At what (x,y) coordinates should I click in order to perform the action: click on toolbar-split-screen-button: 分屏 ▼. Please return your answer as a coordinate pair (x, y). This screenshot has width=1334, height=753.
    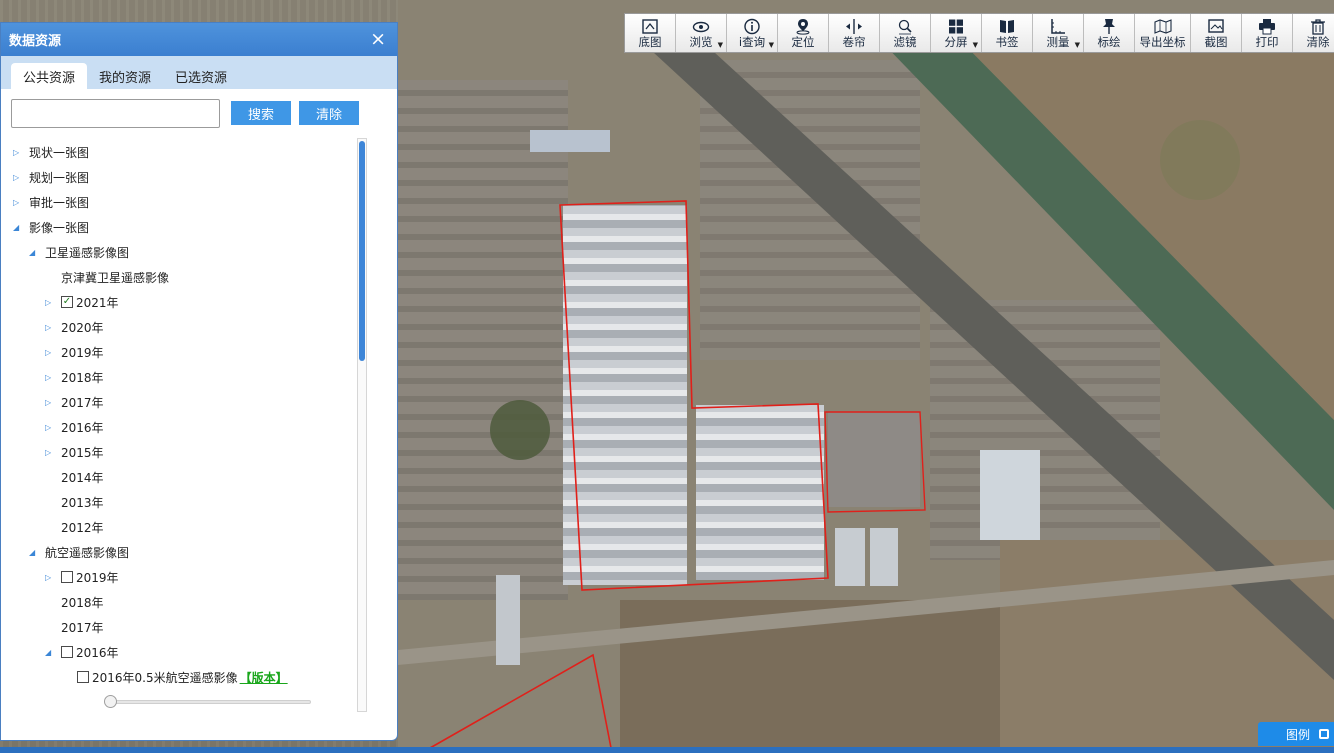
    Looking at the image, I should click on (956, 33).